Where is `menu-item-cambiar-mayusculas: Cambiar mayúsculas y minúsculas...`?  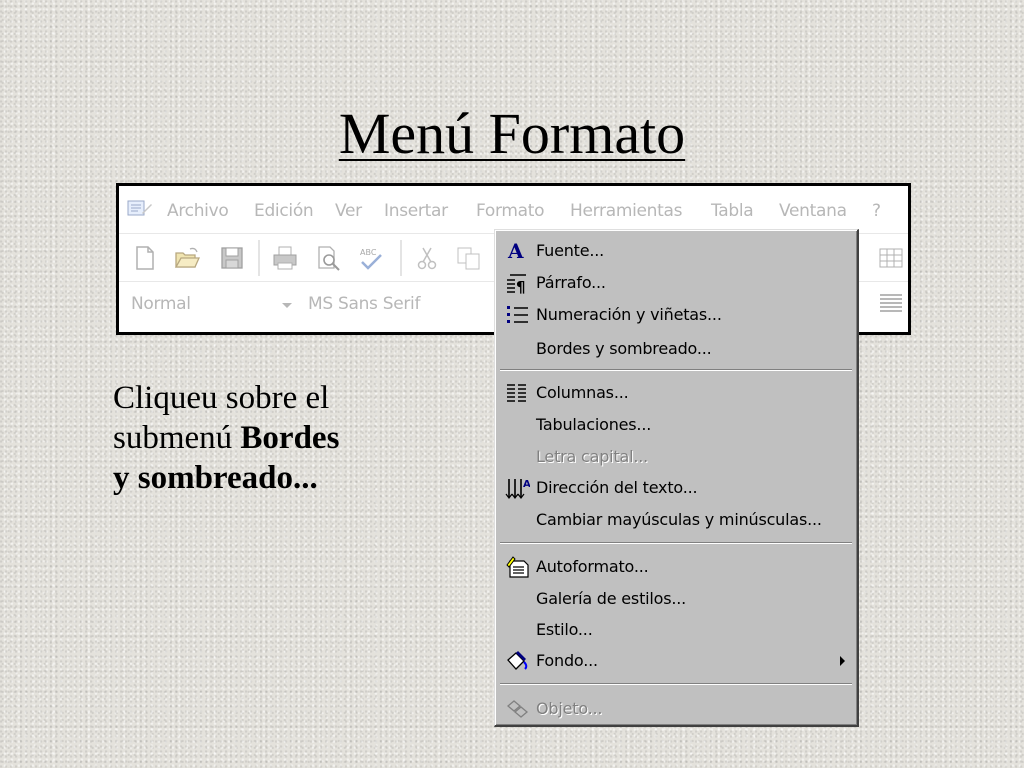 menu-item-cambiar-mayusculas: Cambiar mayúsculas y minúsculas... is located at coordinates (675, 520).